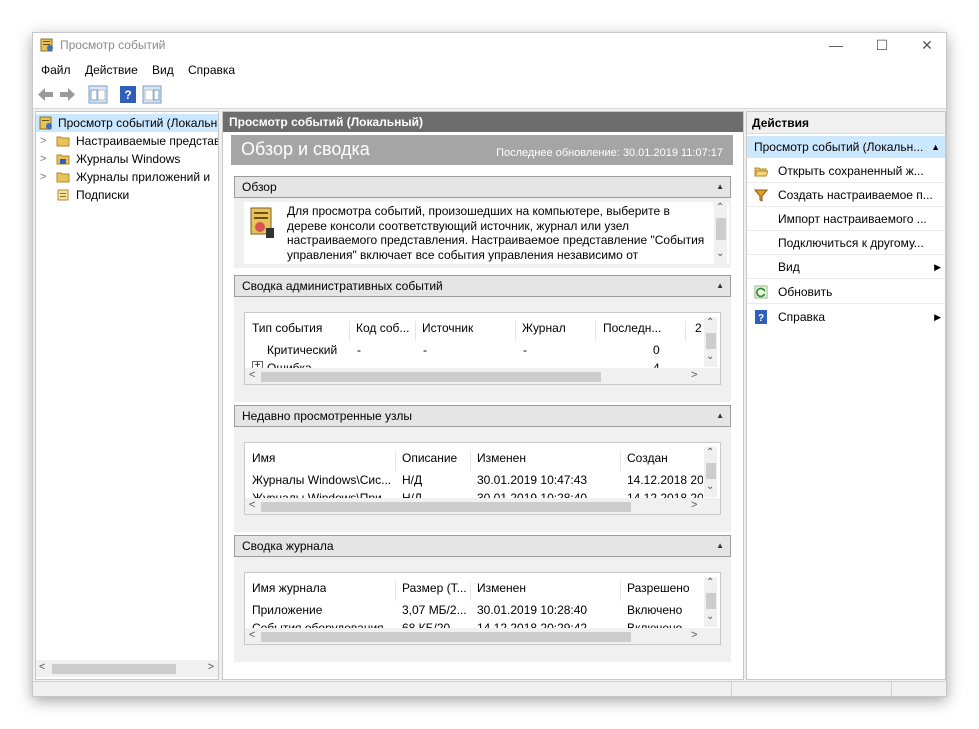 Image resolution: width=979 pixels, height=729 pixels. What do you see at coordinates (846, 267) in the screenshot?
I see `action-view: Вид ▶` at bounding box center [846, 267].